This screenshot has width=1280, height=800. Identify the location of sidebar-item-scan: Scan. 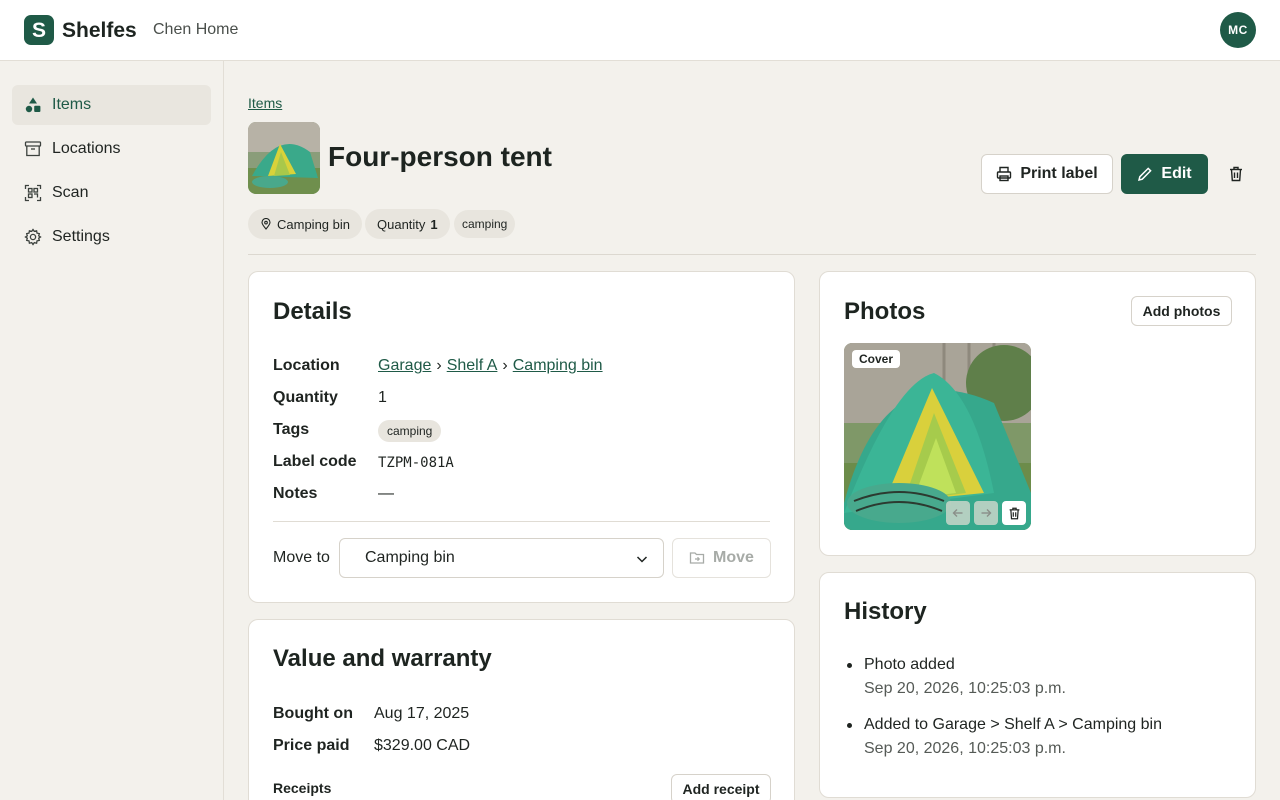
(111, 193).